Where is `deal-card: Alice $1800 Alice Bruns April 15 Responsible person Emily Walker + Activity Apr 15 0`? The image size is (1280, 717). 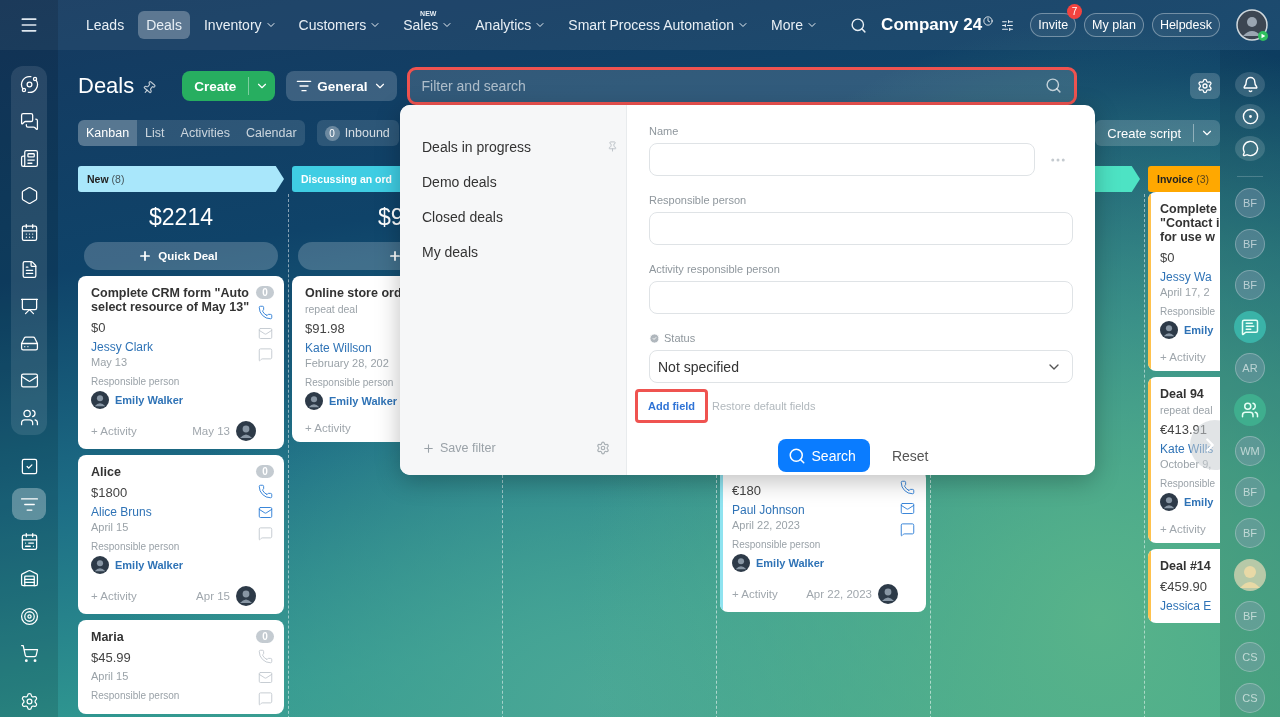 deal-card: Alice $1800 Alice Bruns April 15 Responsible person Emily Walker + Activity Apr 15 0 is located at coordinates (181, 534).